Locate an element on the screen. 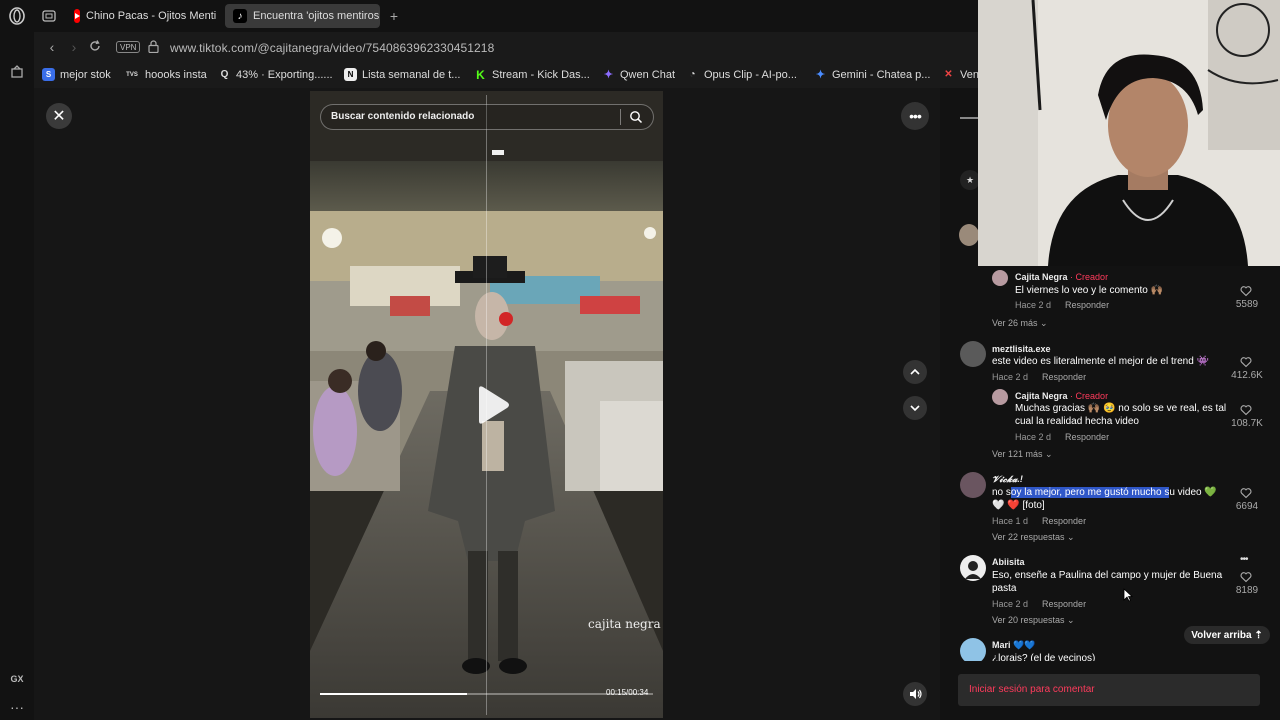 This screenshot has height=720, width=1280. related-search-input: Buscar contenido relacionado is located at coordinates (487, 117).